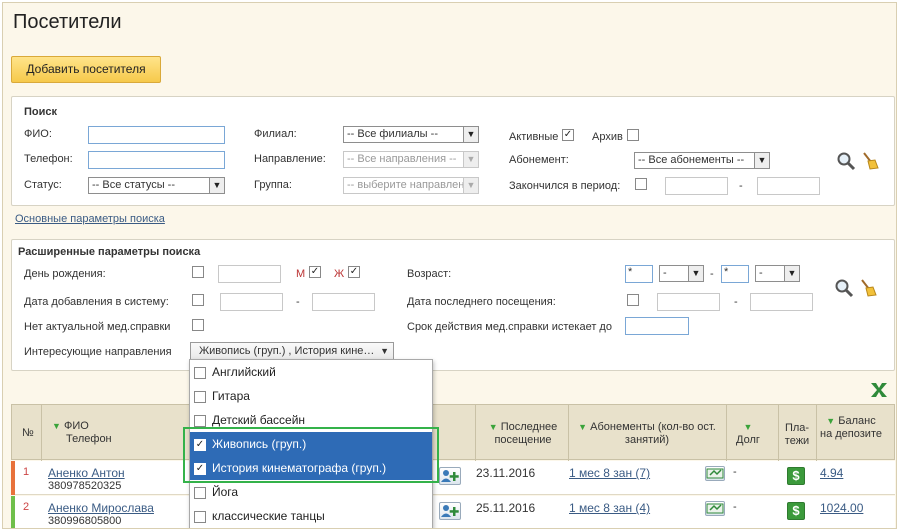 The image size is (900, 529). I want to click on dropdown-option: Йога, so click(311, 492).